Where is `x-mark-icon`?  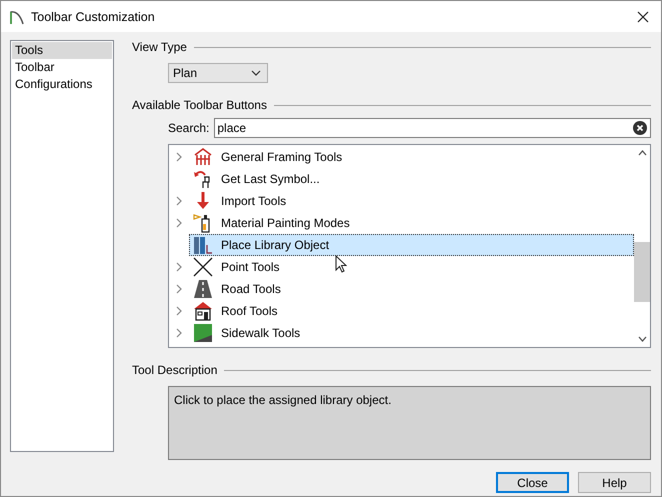
x-mark-icon is located at coordinates (203, 267).